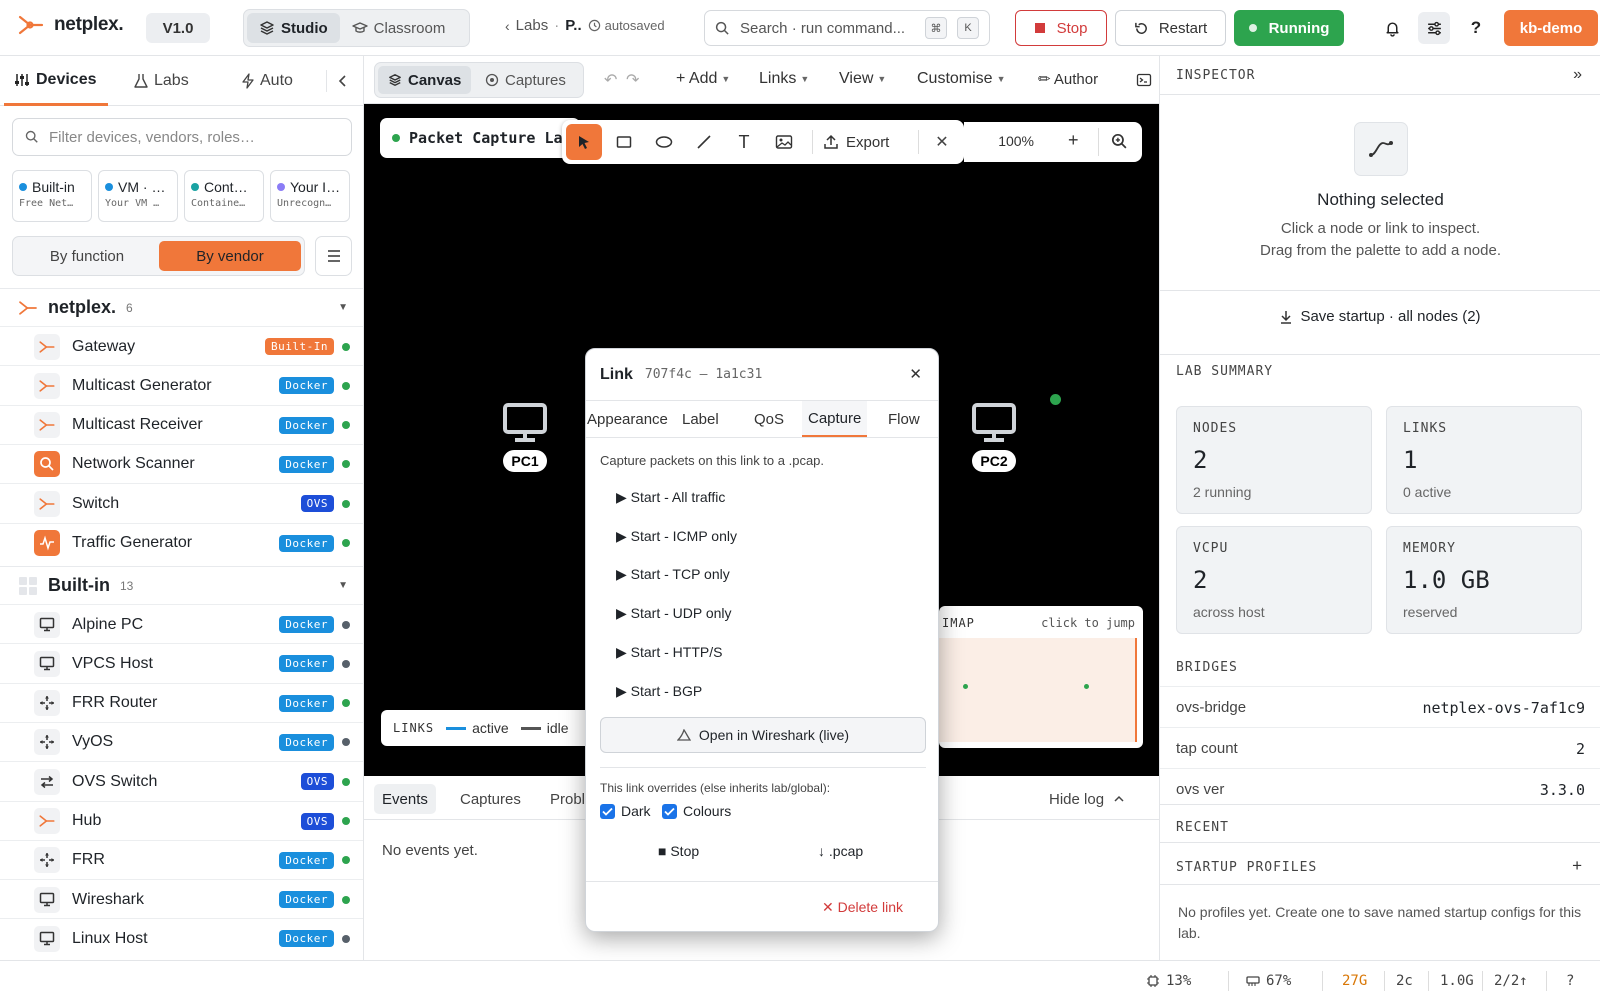 This screenshot has height=1000, width=1600. What do you see at coordinates (1392, 28) in the screenshot?
I see `notifications-bell-icon` at bounding box center [1392, 28].